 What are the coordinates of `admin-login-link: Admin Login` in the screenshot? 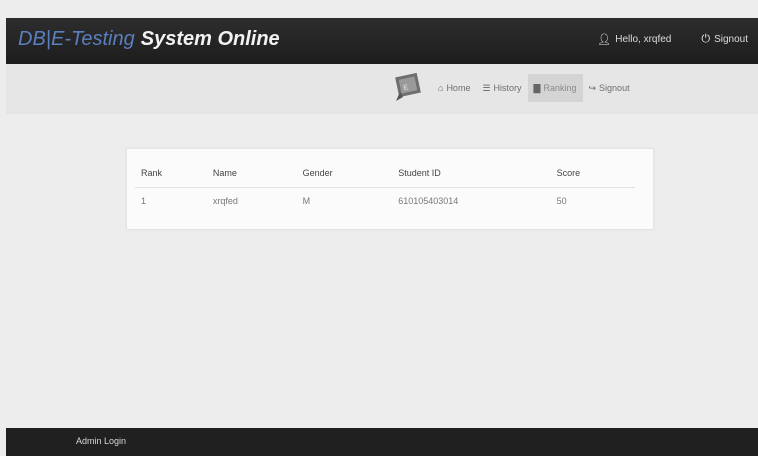 It's located at (101, 441).